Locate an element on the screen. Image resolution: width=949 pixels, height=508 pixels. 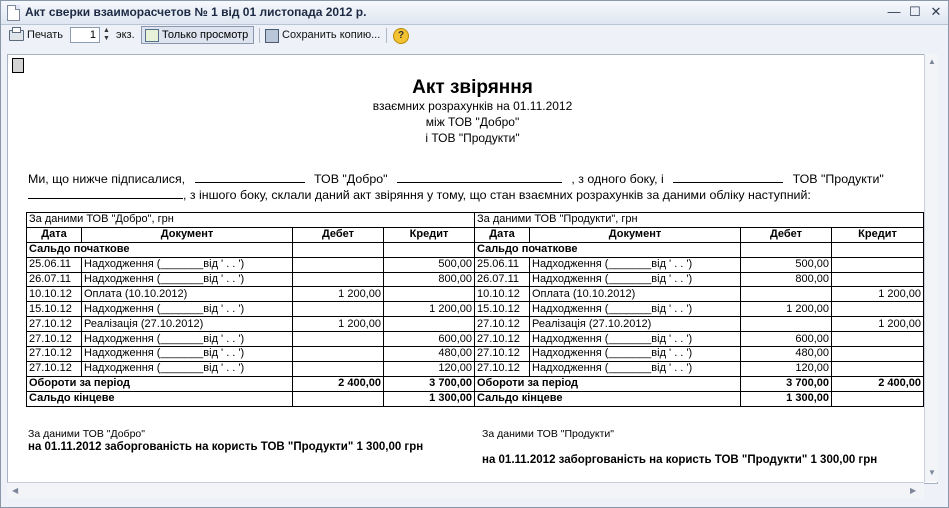
cell-debit-right: 1 200,00 is located at coordinates (786, 309).